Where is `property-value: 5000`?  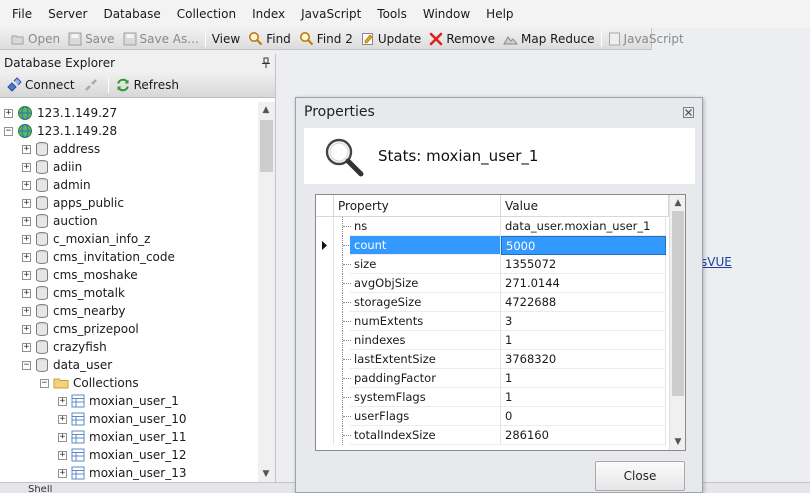 property-value: 5000 is located at coordinates (583, 245).